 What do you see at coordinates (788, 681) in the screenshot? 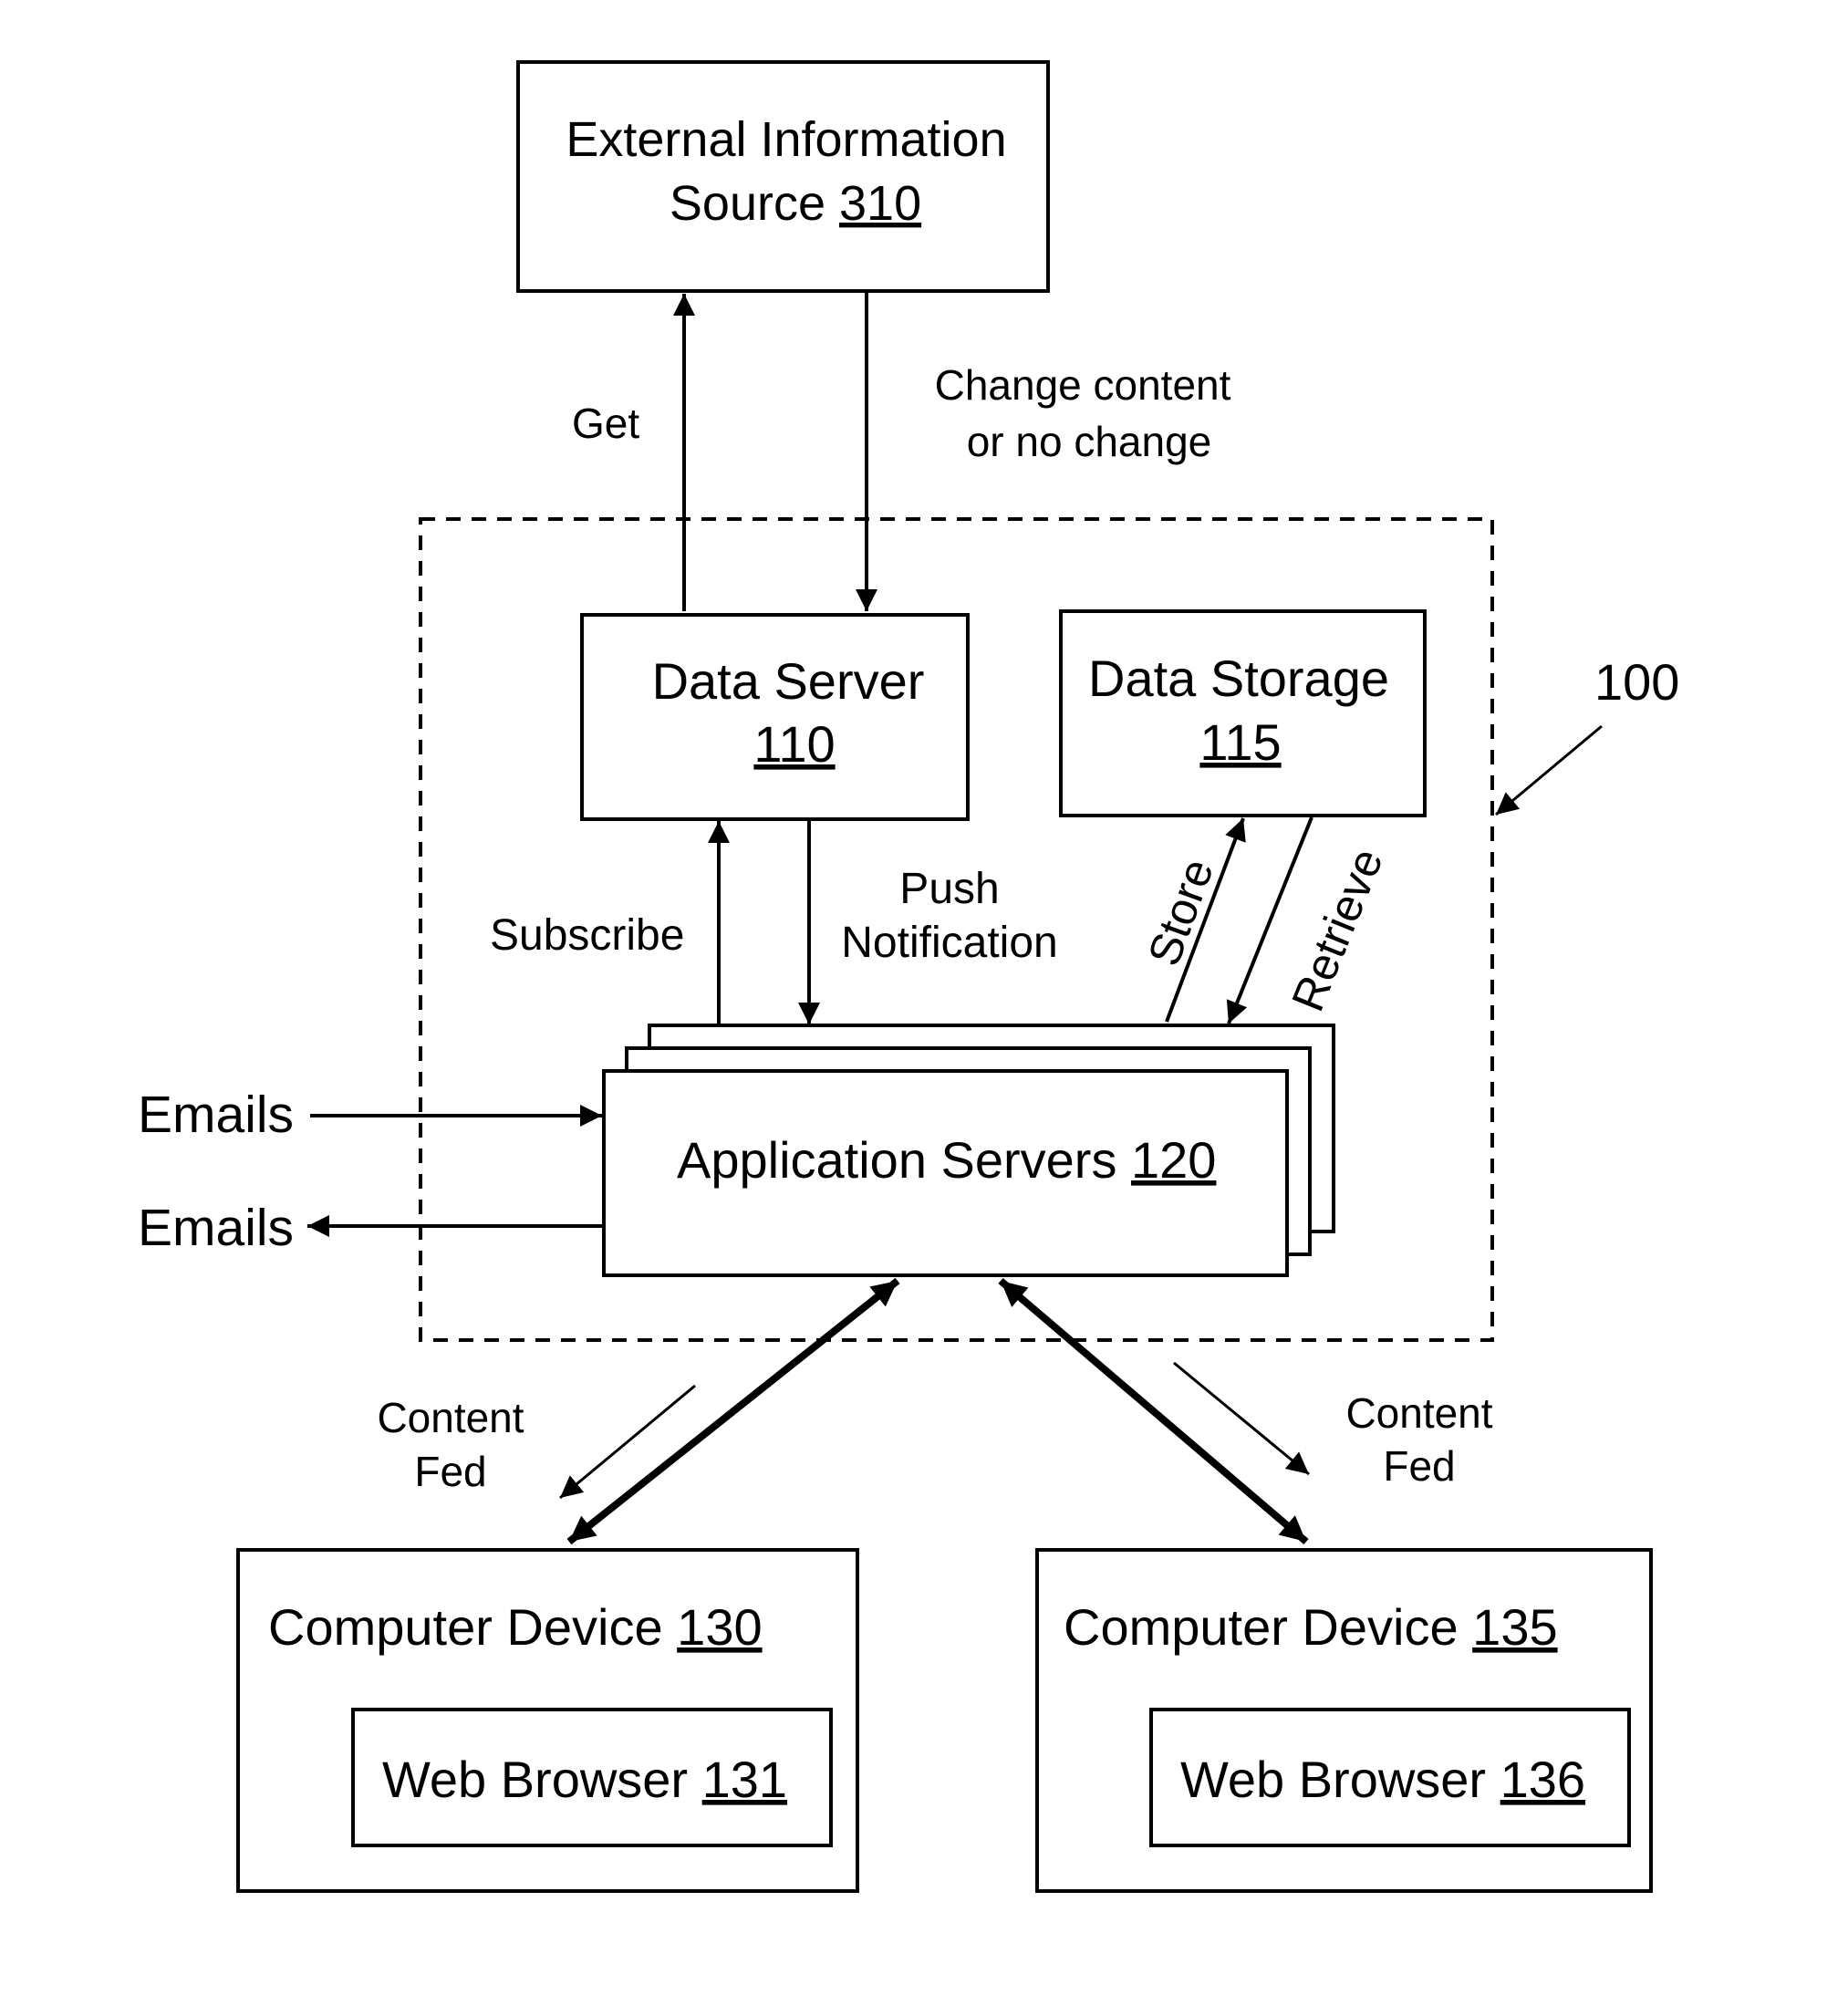
I see `data-server-label: Data Server` at bounding box center [788, 681].